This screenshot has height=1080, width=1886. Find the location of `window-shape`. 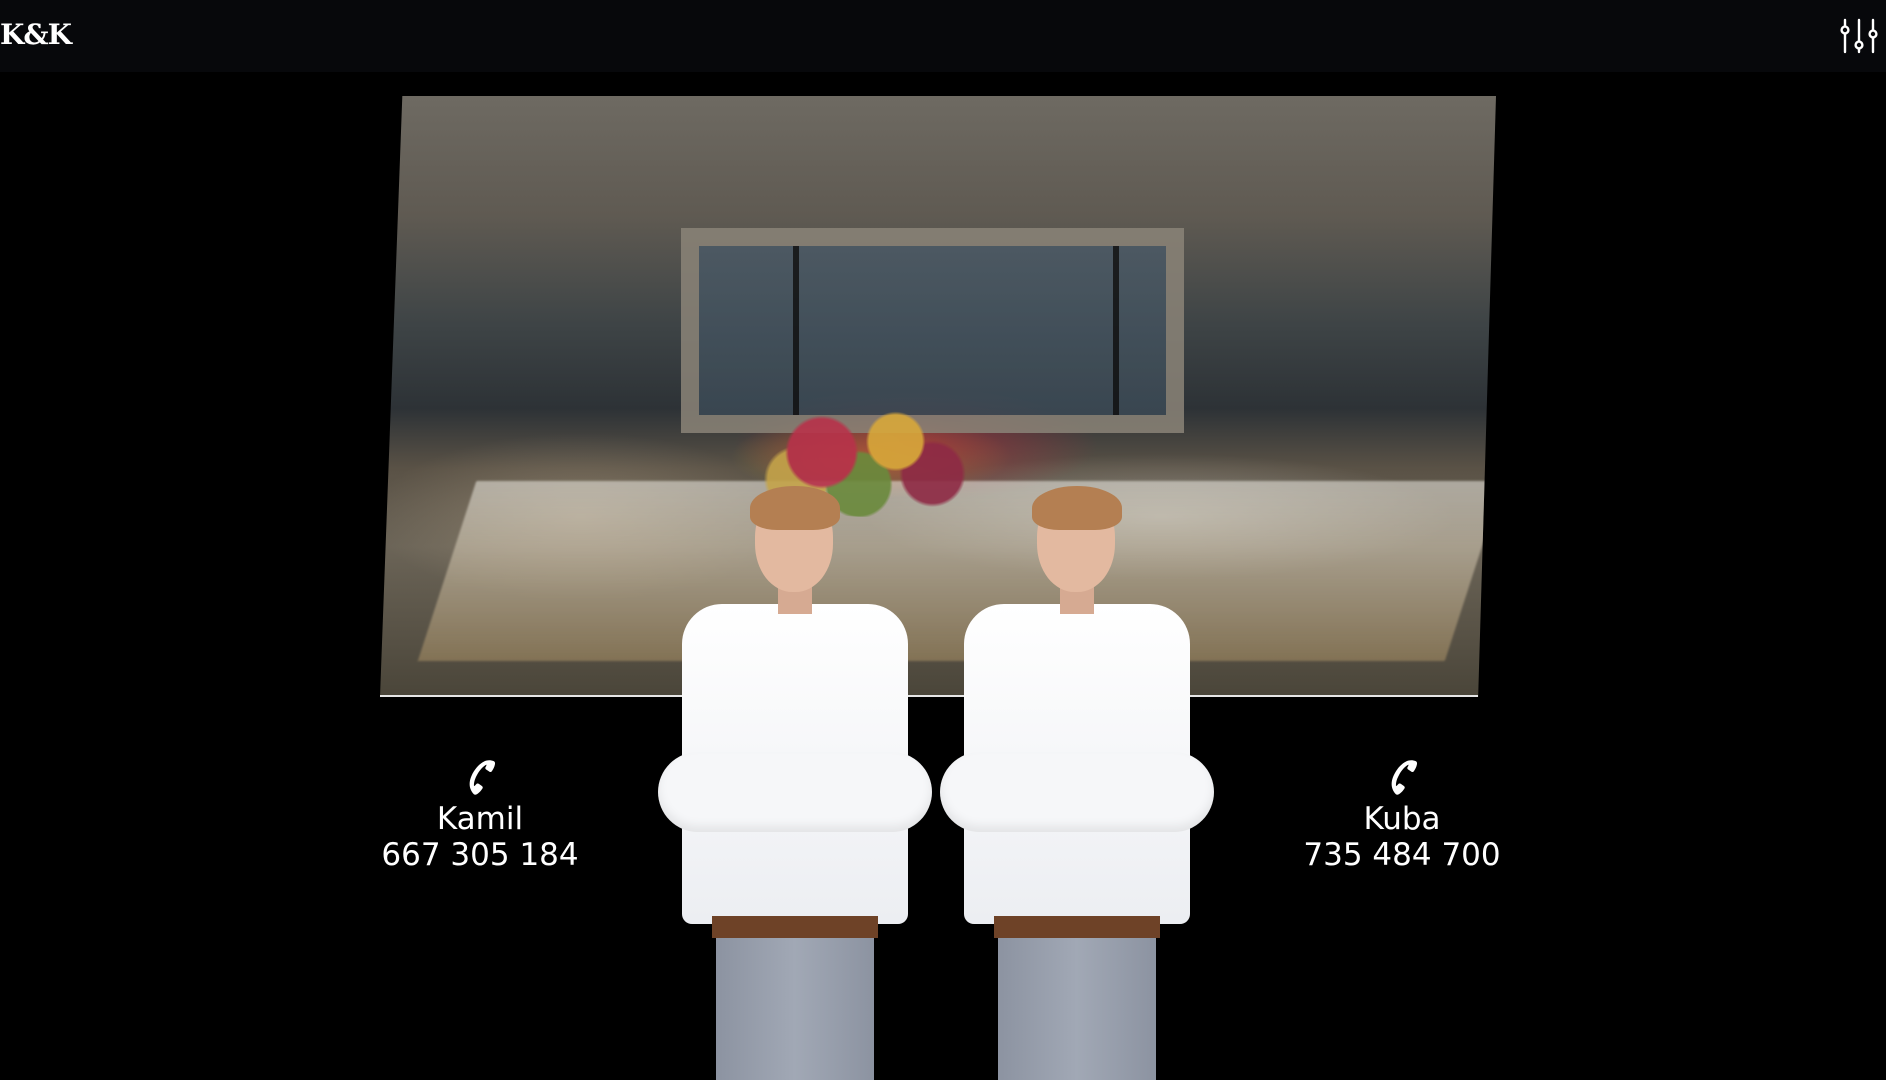

window-shape is located at coordinates (932, 330).